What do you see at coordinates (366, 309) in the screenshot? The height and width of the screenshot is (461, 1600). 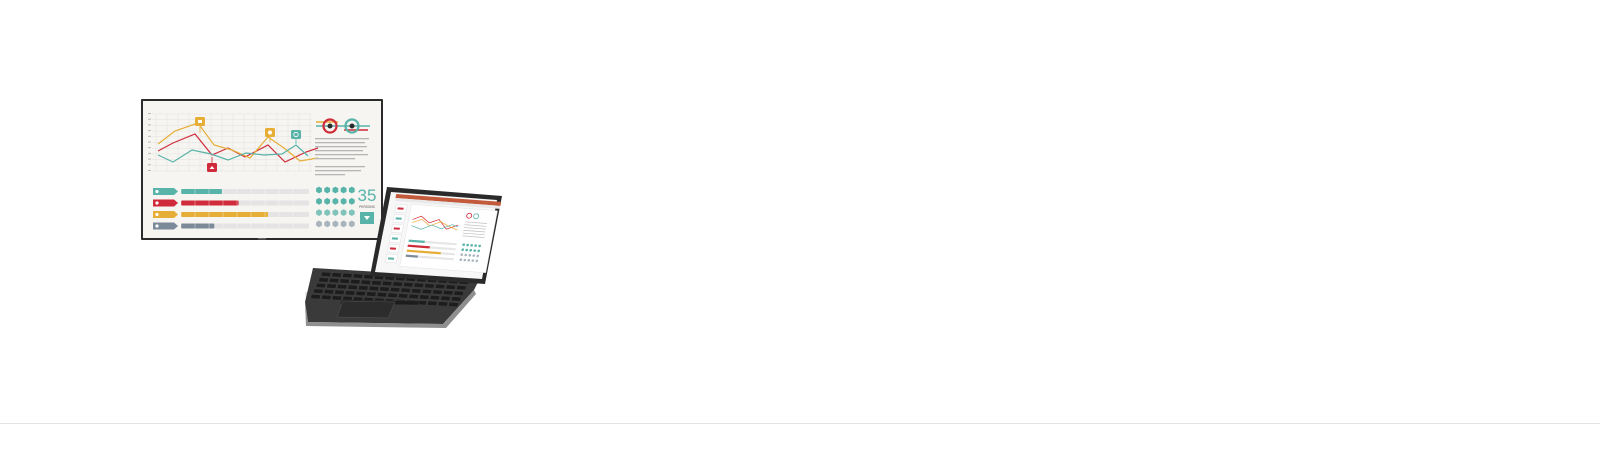 I see `touchpad` at bounding box center [366, 309].